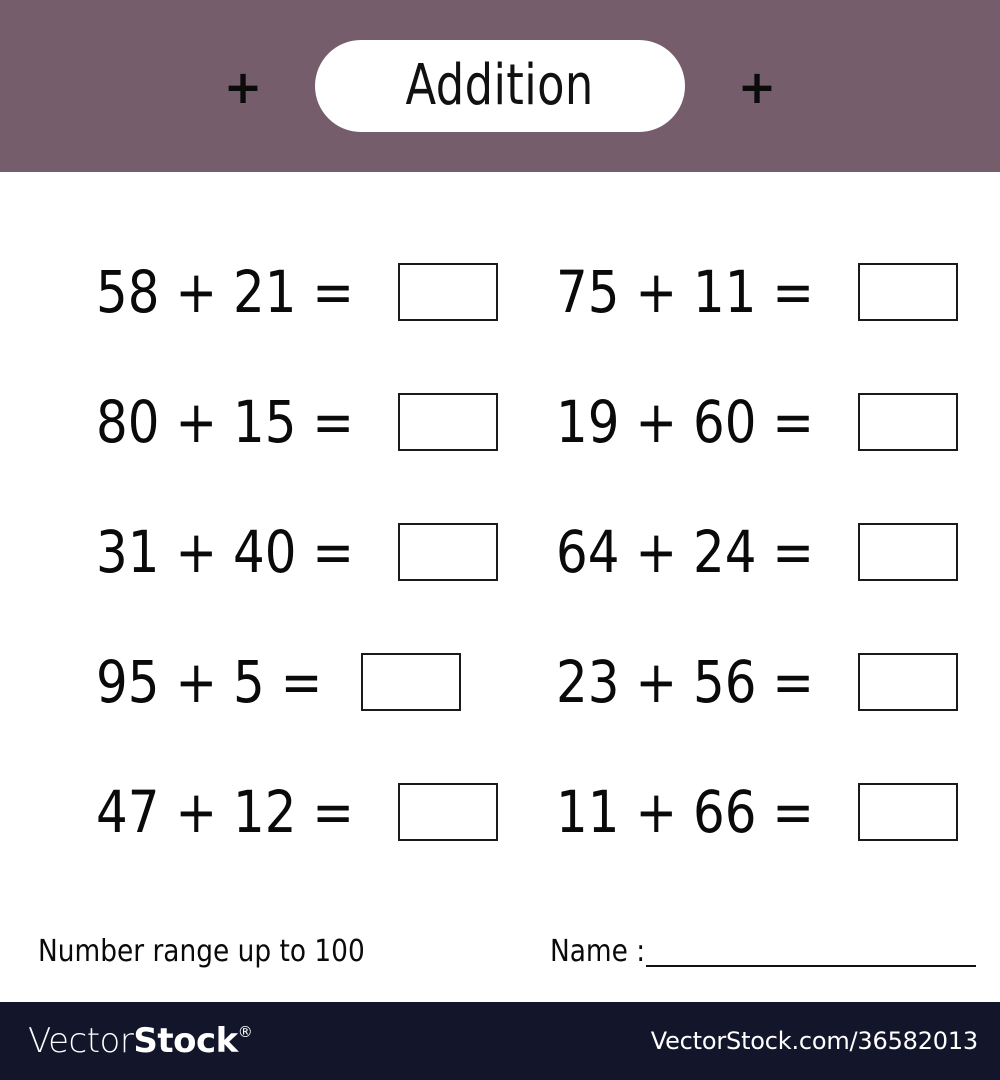 This screenshot has width=1000, height=1080. I want to click on problem-row: 80 + 15 =, so click(297, 422).